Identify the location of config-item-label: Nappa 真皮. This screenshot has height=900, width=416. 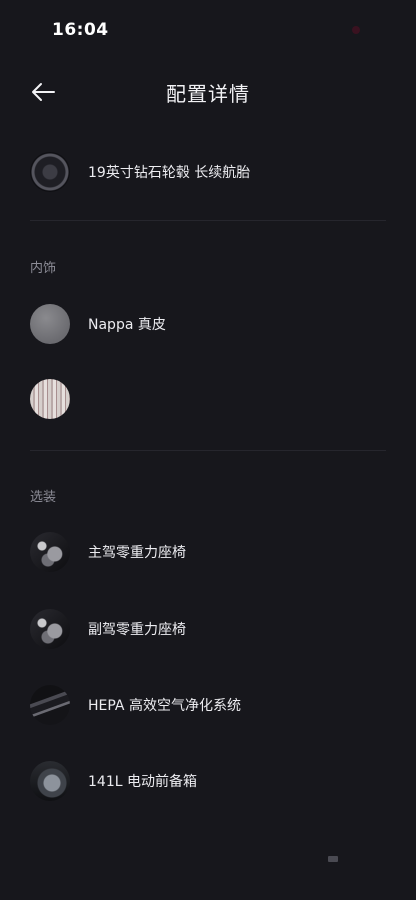
(127, 325).